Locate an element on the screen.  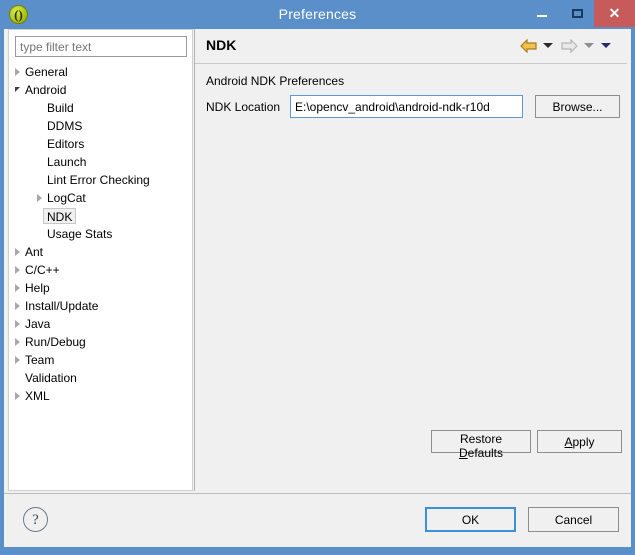
tree-item-ndk: NDK is located at coordinates (100, 216).